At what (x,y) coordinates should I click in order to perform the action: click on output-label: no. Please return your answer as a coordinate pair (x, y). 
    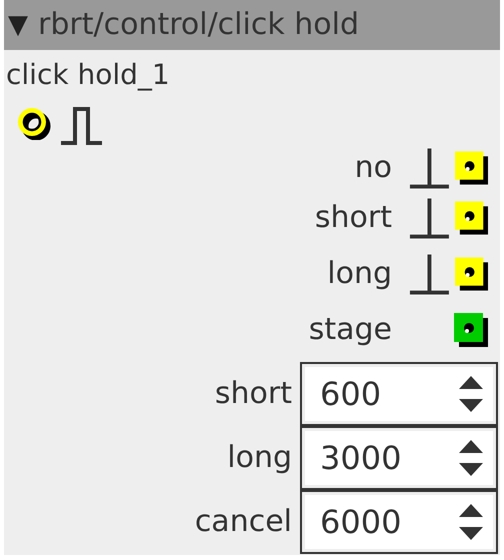
    Looking at the image, I should click on (373, 167).